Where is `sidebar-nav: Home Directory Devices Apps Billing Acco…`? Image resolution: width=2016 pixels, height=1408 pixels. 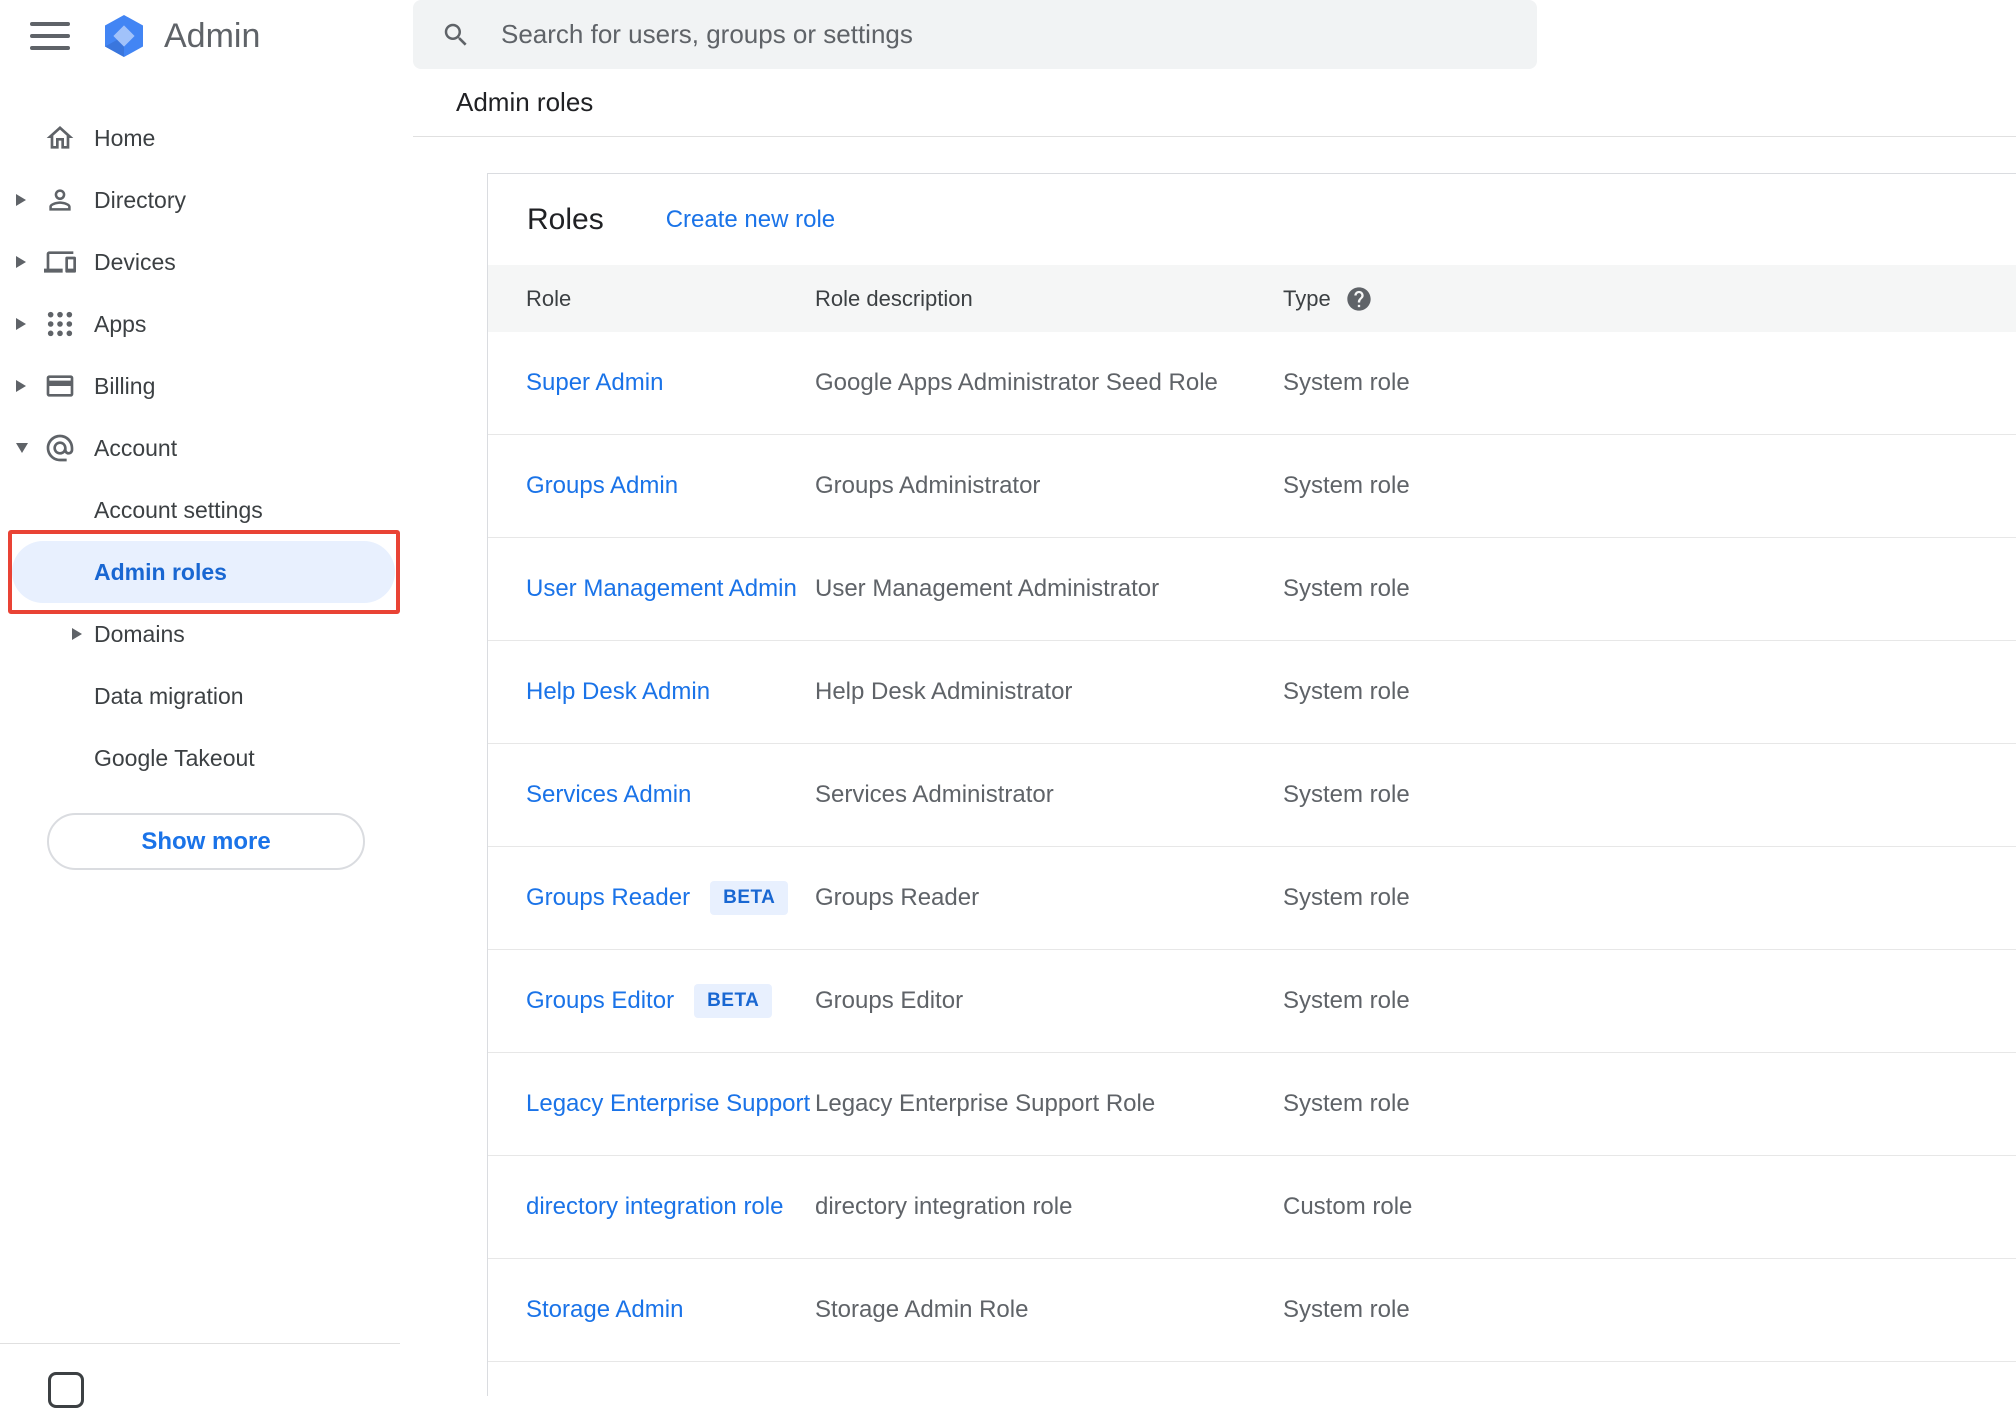
sidebar-nav: Home Directory Devices Apps Billing Acco… is located at coordinates (206, 448).